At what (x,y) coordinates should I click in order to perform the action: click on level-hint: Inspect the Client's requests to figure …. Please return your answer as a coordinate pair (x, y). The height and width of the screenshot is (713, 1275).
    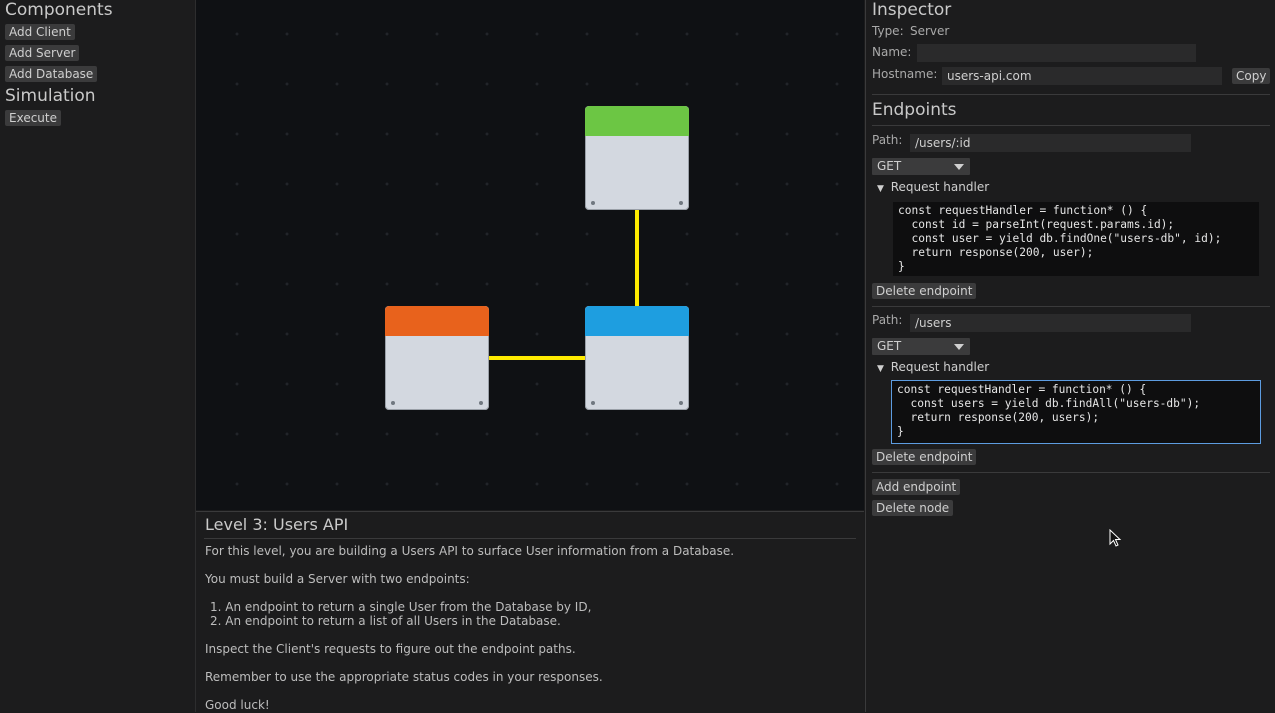
    Looking at the image, I should click on (390, 649).